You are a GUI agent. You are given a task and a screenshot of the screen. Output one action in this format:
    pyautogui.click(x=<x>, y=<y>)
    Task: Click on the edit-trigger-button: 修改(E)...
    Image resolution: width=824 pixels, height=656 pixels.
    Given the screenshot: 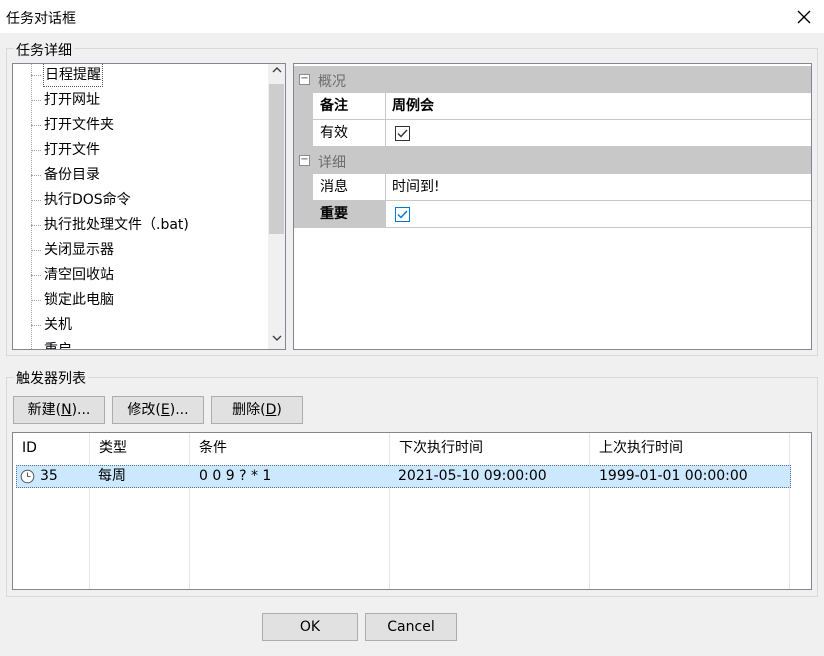 What is the action you would take?
    pyautogui.click(x=158, y=410)
    